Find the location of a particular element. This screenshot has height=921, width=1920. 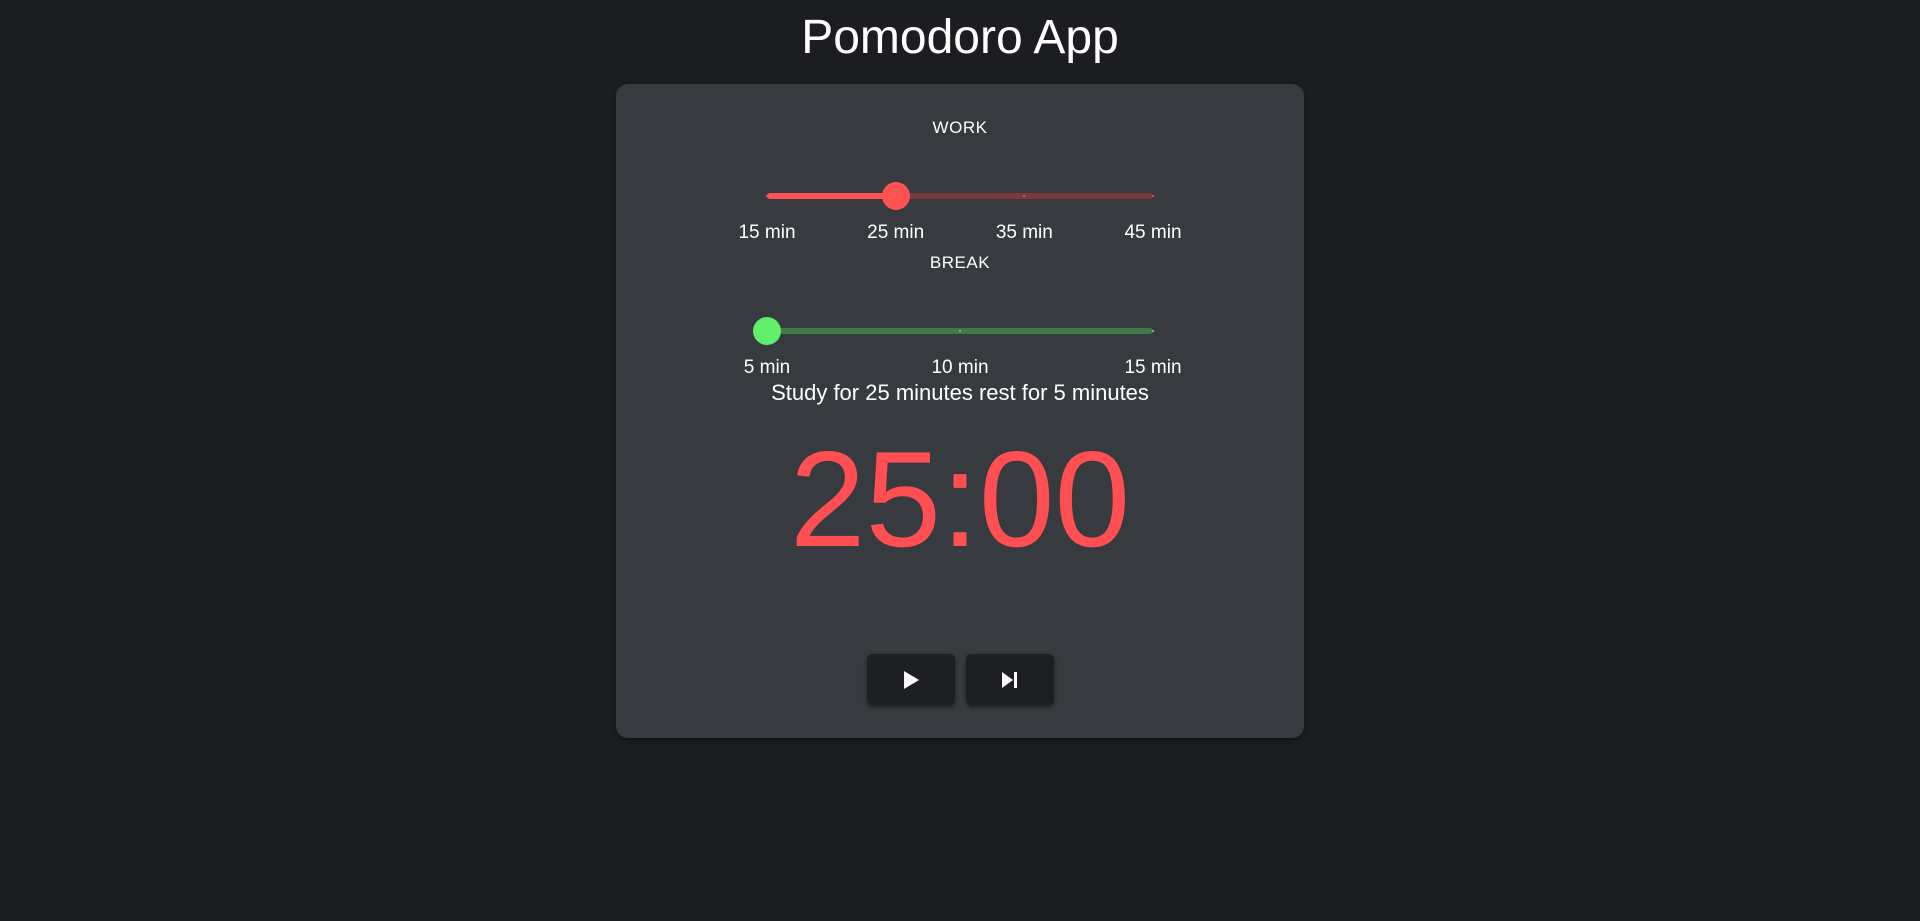

play-icon is located at coordinates (911, 679).